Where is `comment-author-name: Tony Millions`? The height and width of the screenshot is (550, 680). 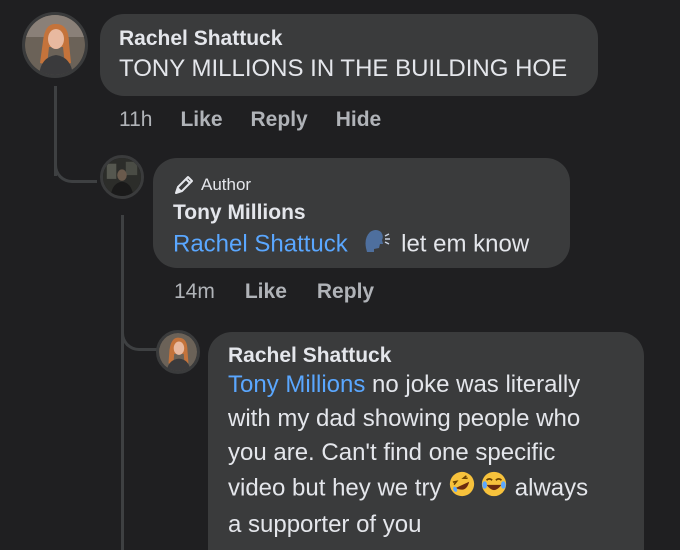
comment-author-name: Tony Millions is located at coordinates (371, 213).